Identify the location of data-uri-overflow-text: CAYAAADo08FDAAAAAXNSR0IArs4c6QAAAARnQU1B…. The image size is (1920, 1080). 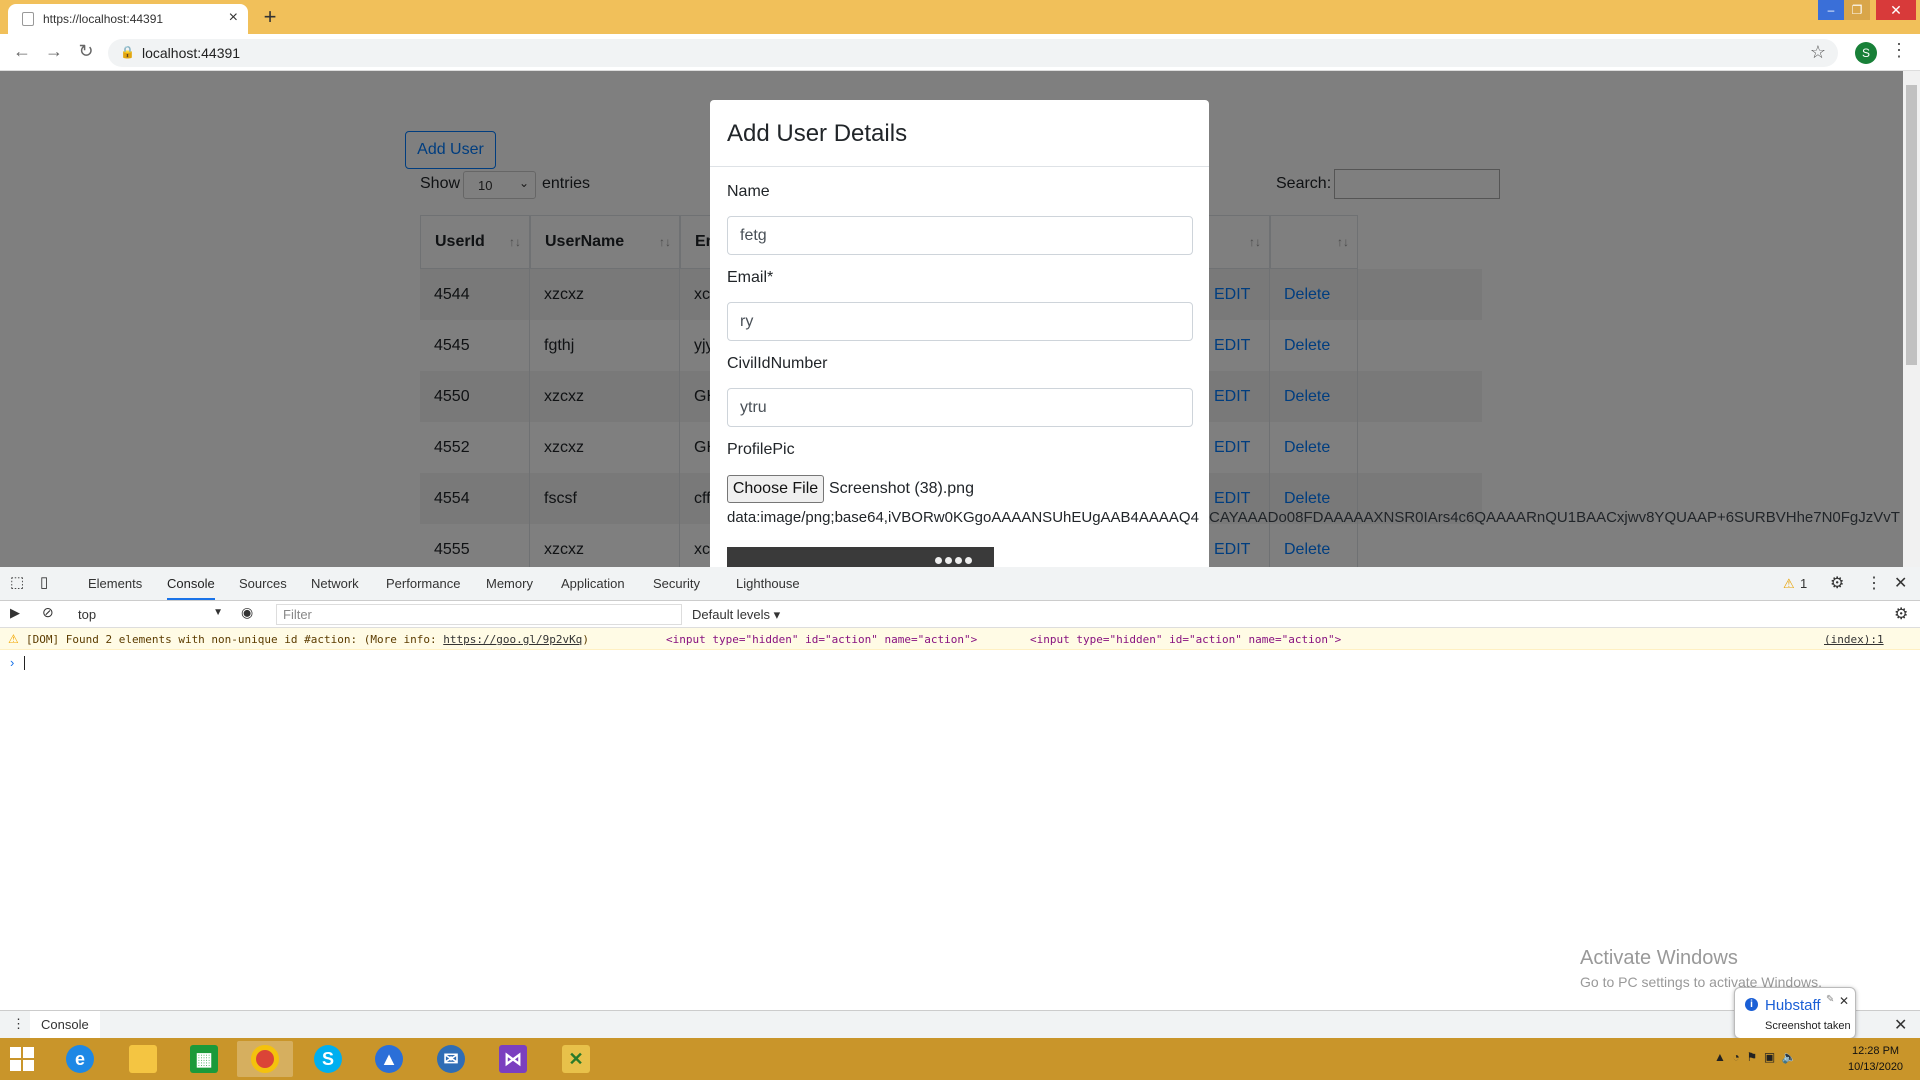
(1554, 517).